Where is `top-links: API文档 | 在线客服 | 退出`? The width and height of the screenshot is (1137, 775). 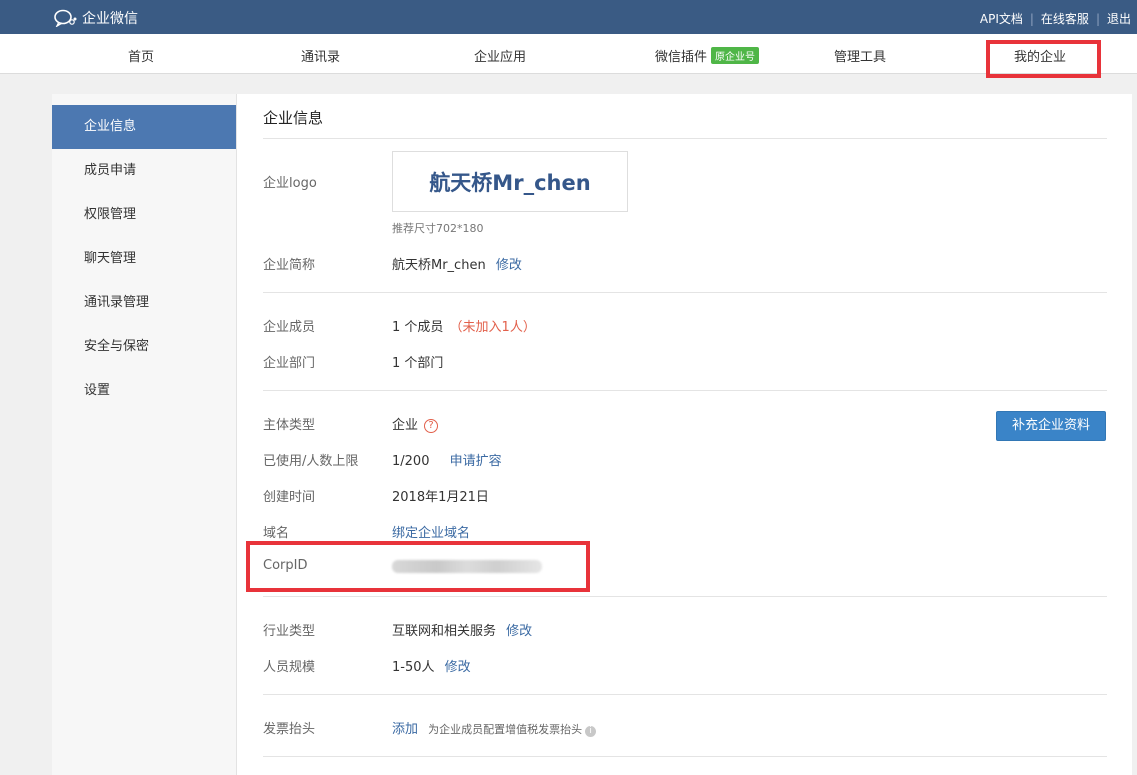
top-links: API文档 | 在线客服 | 退出 is located at coordinates (1055, 18).